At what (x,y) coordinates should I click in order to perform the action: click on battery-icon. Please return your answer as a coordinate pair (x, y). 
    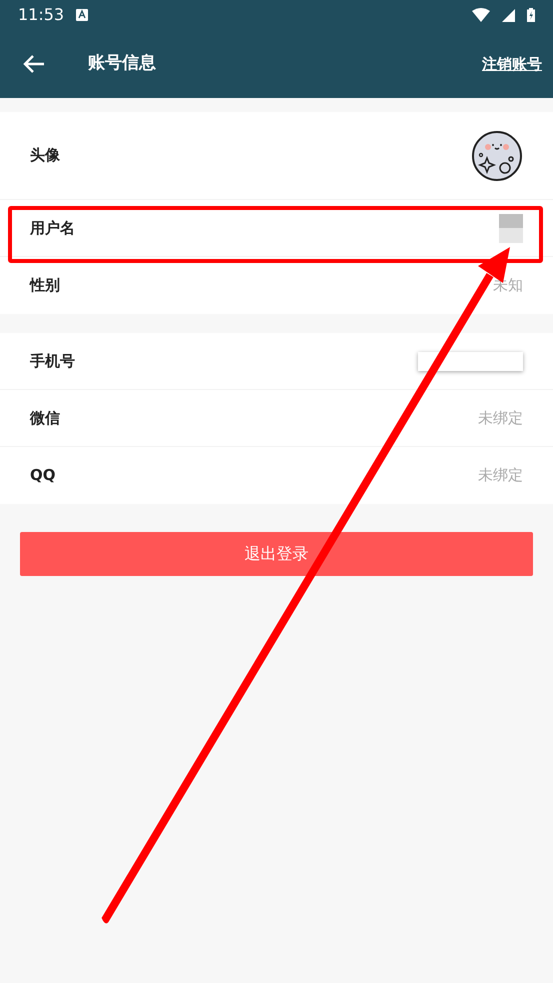
    Looking at the image, I should click on (531, 15).